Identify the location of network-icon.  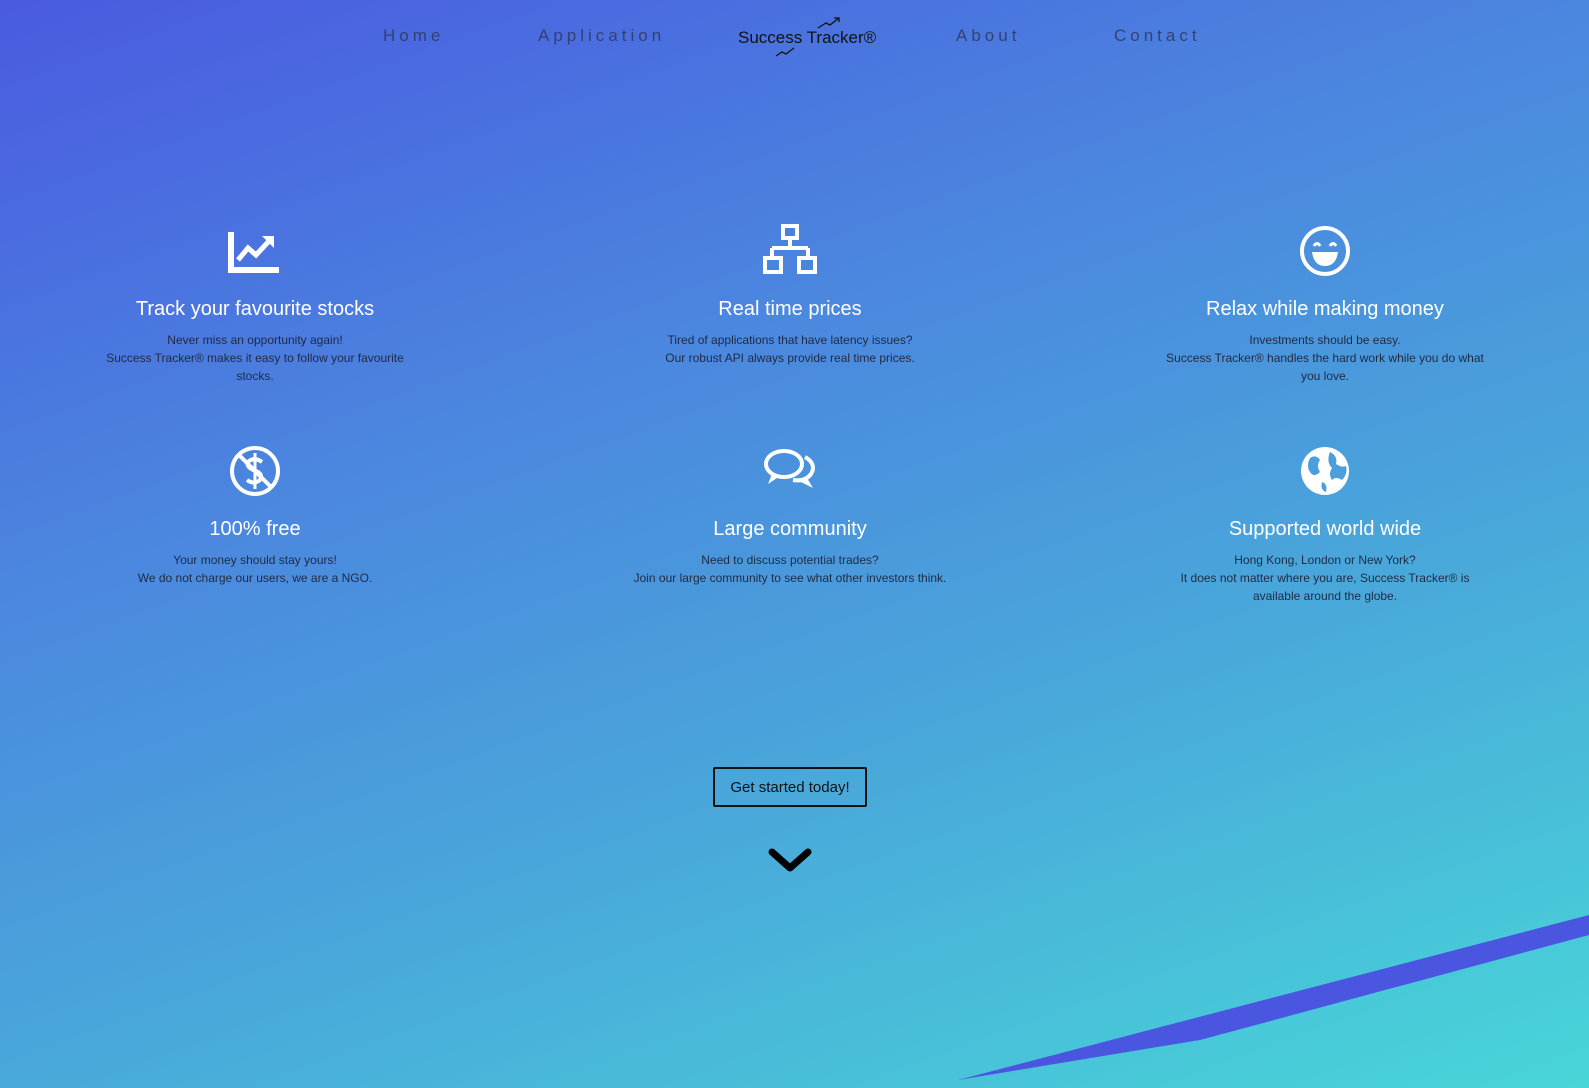
(790, 249).